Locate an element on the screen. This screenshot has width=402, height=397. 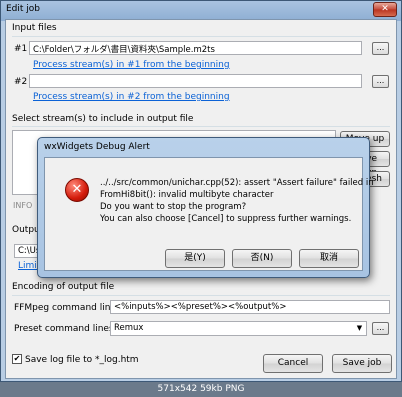
file1-label: #1 is located at coordinates (21, 49).